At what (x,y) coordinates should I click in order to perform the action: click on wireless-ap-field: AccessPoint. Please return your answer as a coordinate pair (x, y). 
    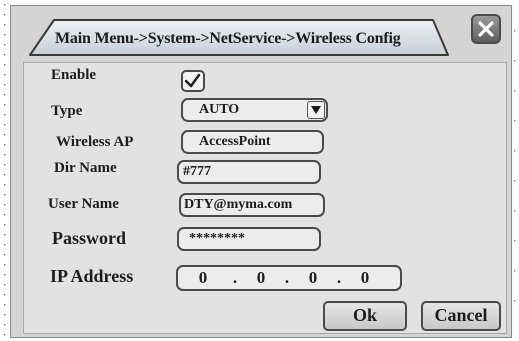
    Looking at the image, I should click on (252, 142).